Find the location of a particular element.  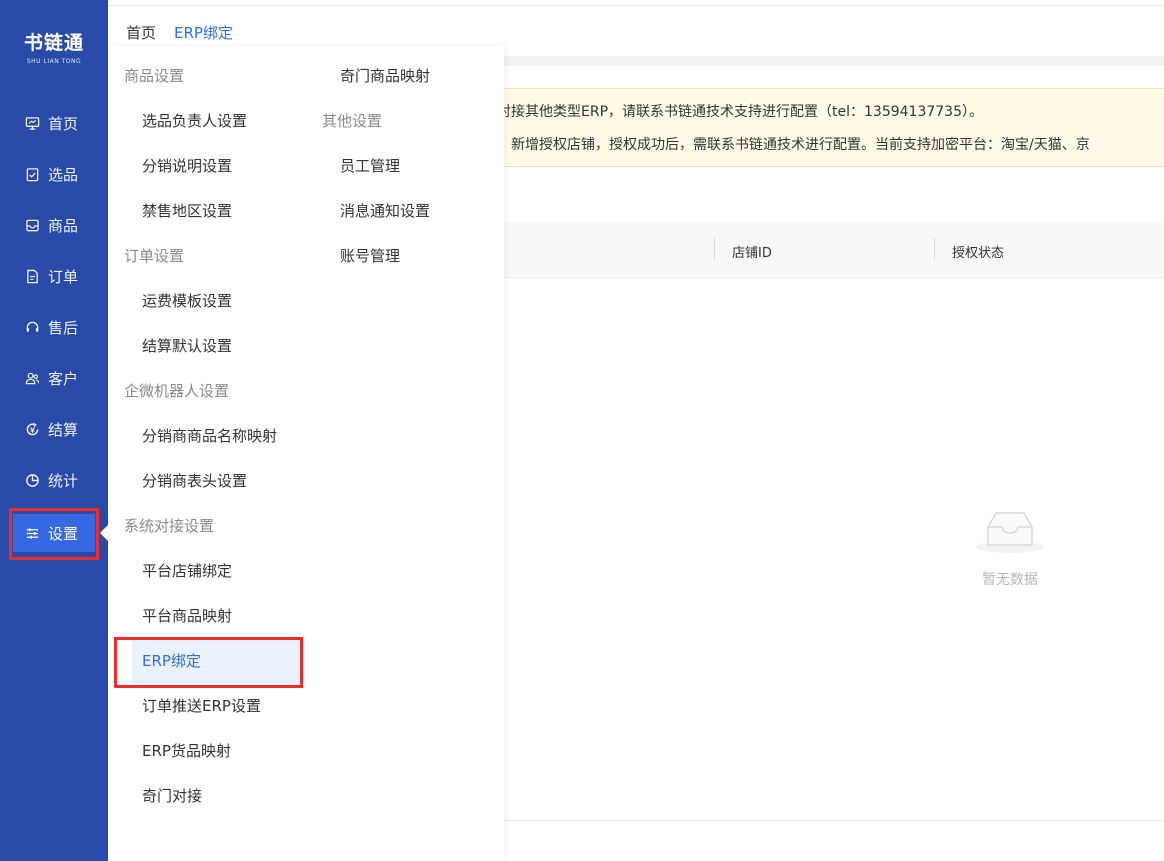

menu-item-staff-management: 员工管理 is located at coordinates (407, 166).